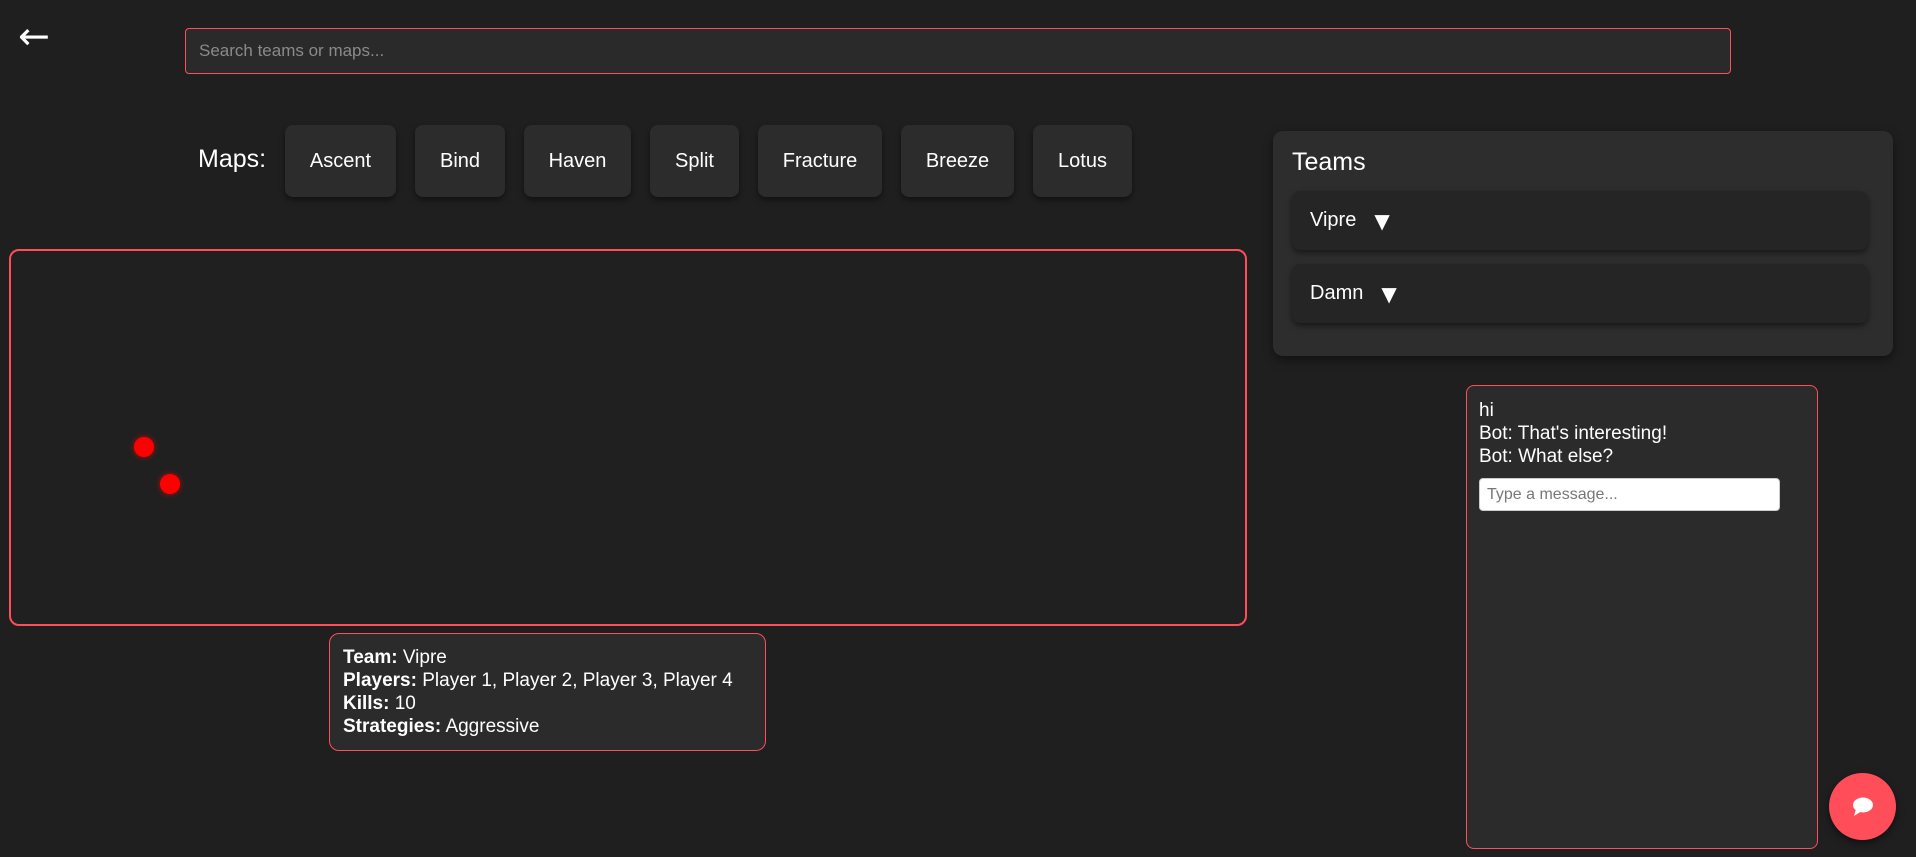 This screenshot has height=857, width=1916. What do you see at coordinates (1333, 220) in the screenshot?
I see `team-name: Vipre` at bounding box center [1333, 220].